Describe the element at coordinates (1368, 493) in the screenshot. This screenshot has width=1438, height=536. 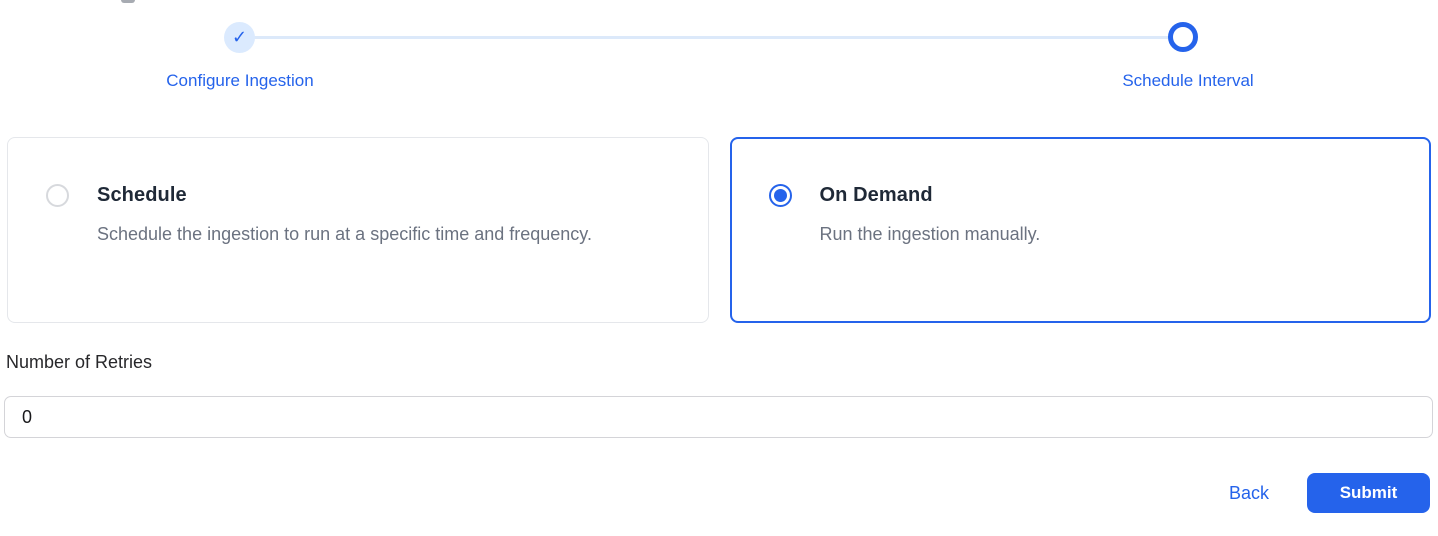
I see `submit-button: Submit` at that location.